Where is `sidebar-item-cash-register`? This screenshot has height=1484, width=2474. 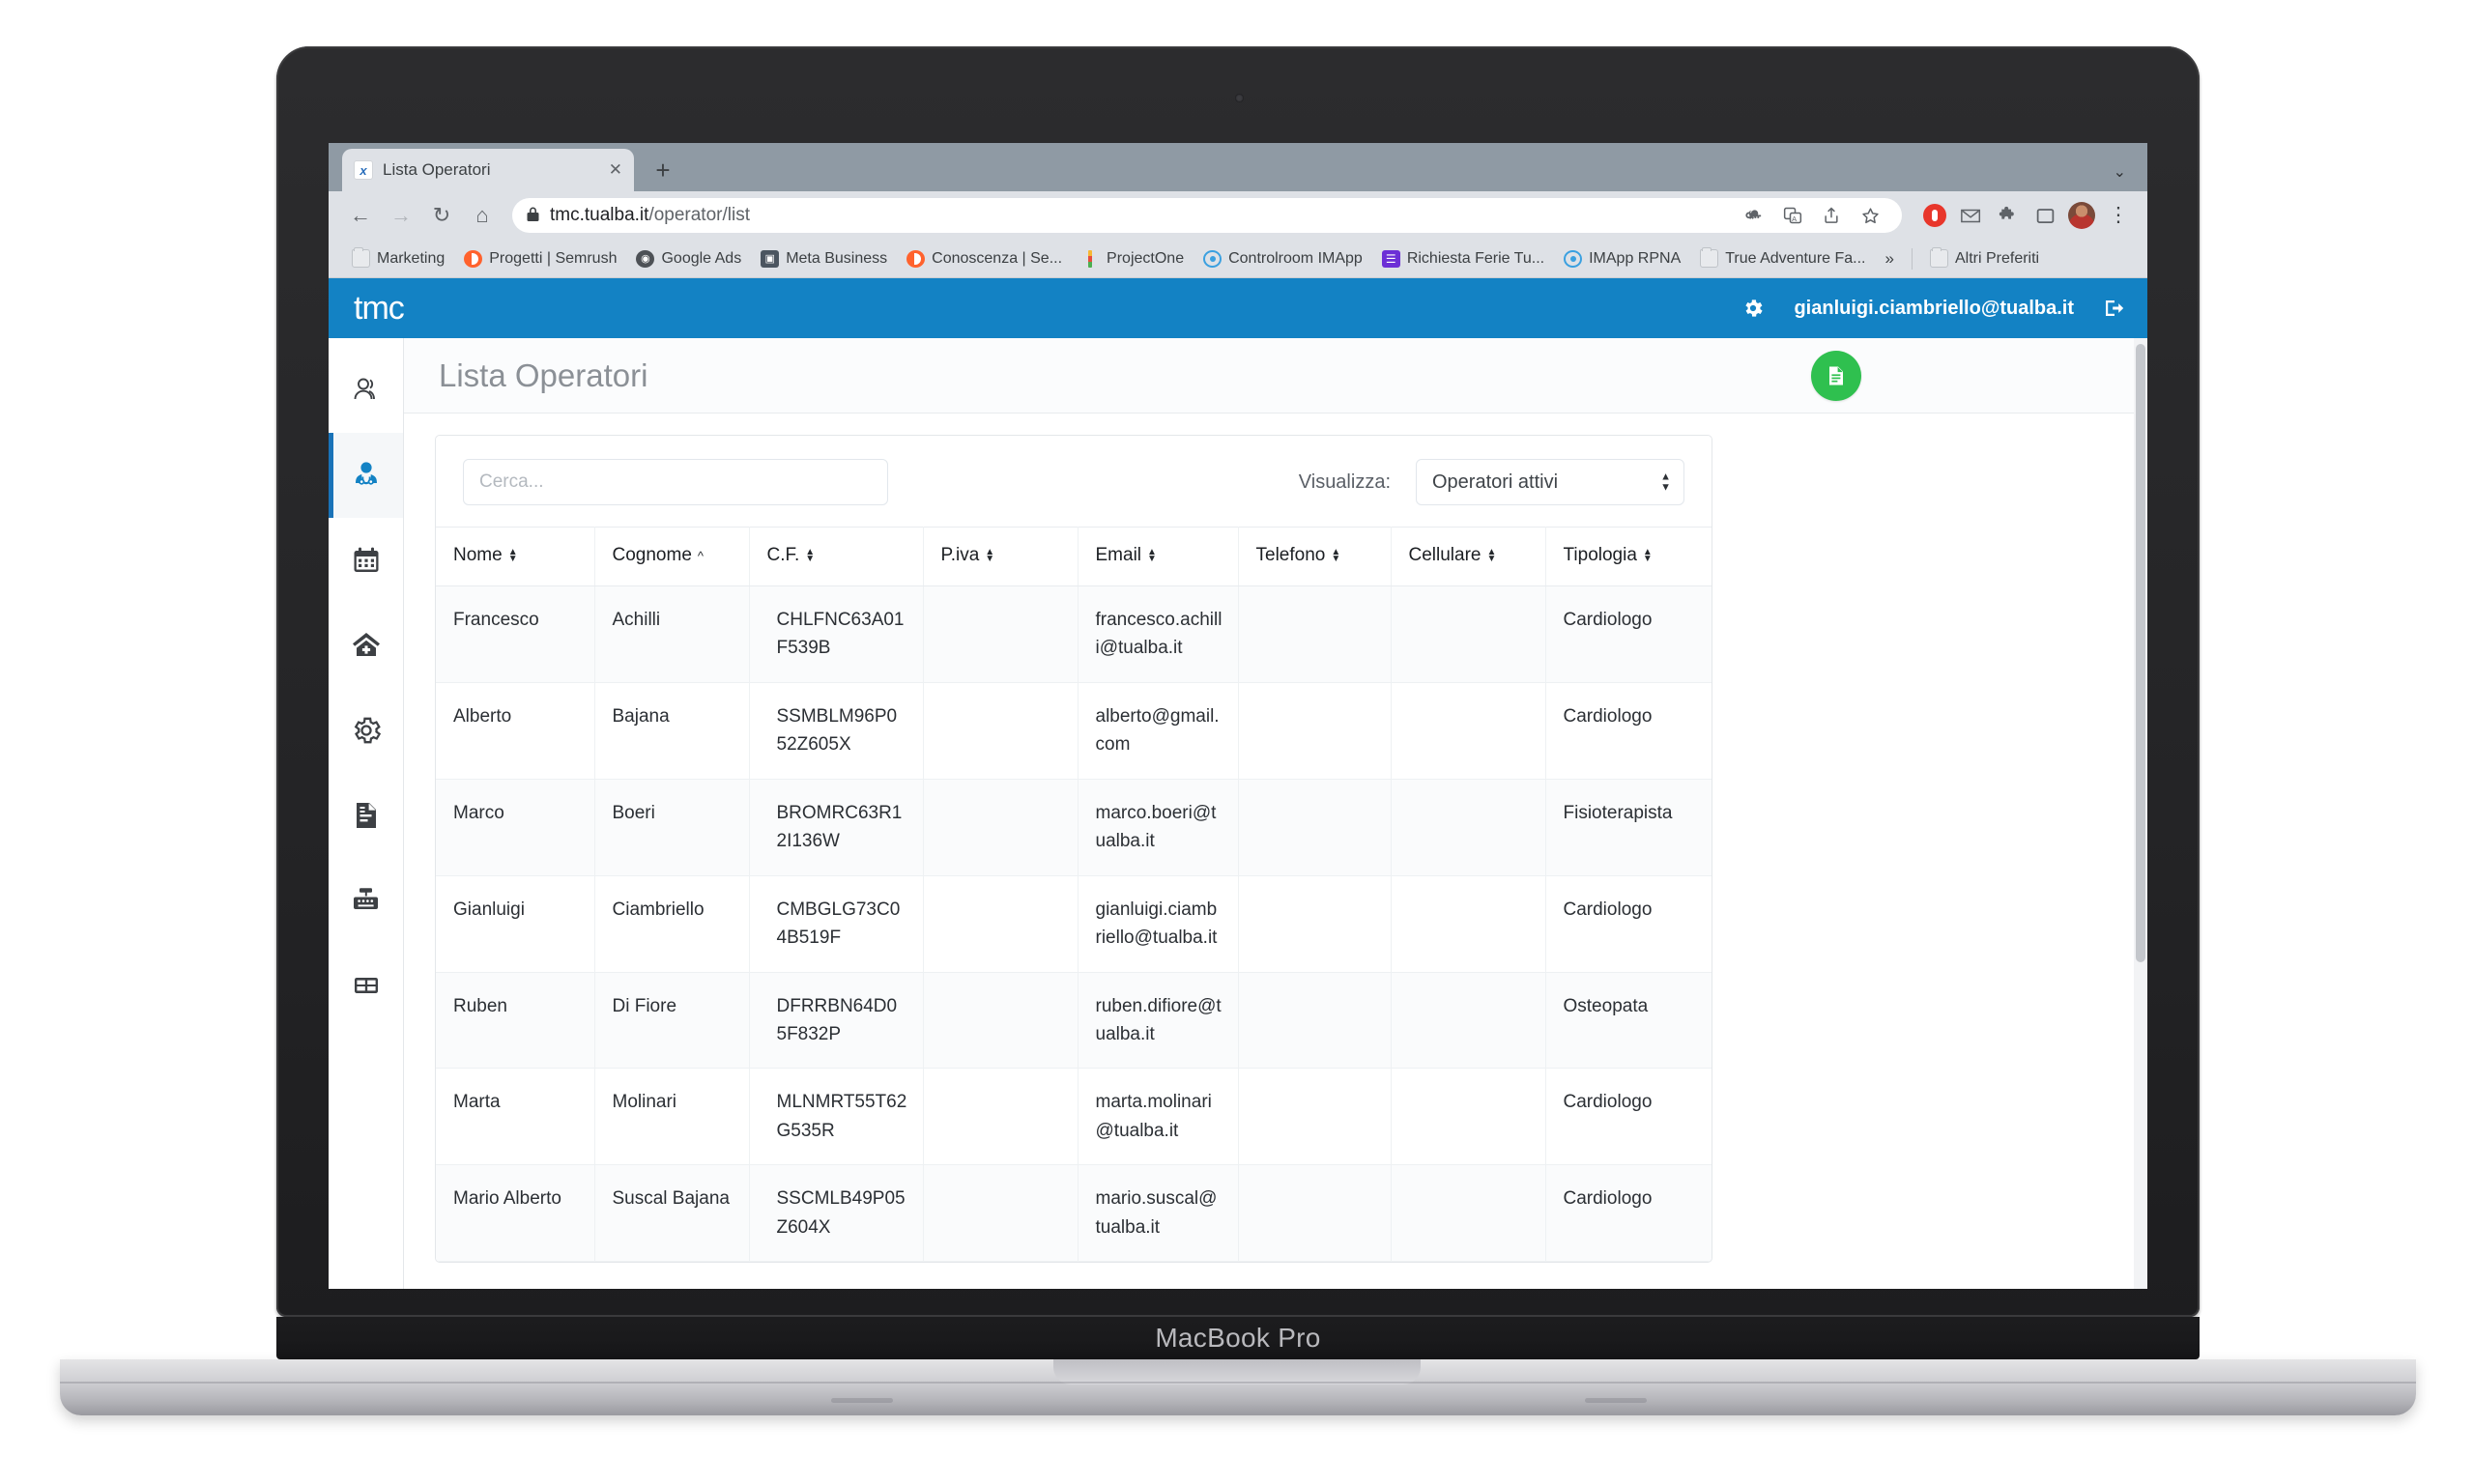 sidebar-item-cash-register is located at coordinates (366, 901).